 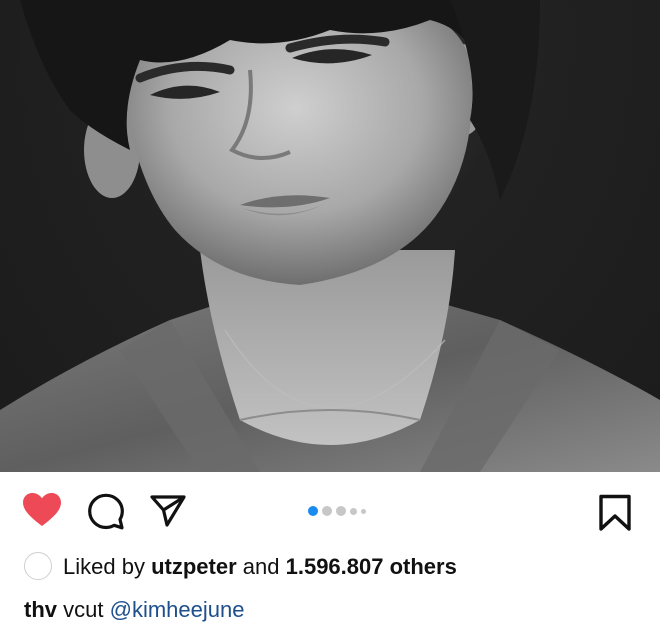 I want to click on likes-count: 1.596.807 others, so click(x=371, y=566).